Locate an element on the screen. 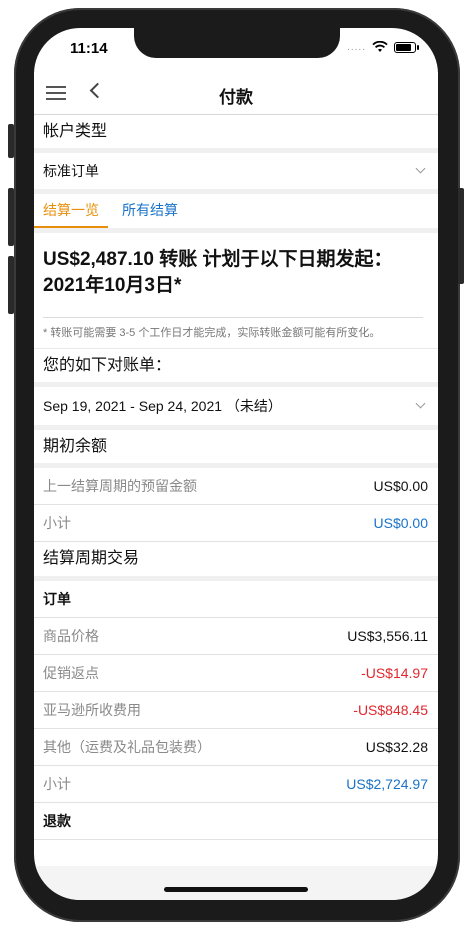 This screenshot has width=472, height=929. row-label: 上一结算周期的预留金额 is located at coordinates (120, 486).